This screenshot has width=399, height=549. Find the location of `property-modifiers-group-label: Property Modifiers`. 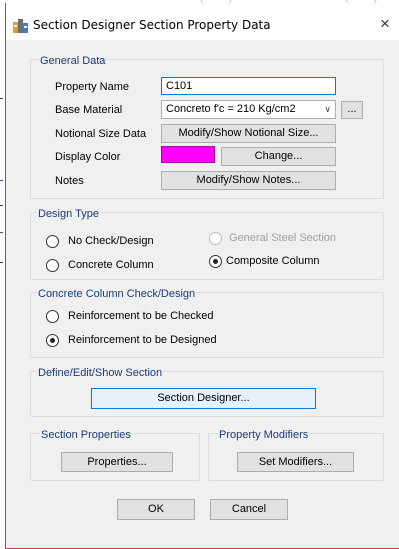

property-modifiers-group-label: Property Modifiers is located at coordinates (264, 435).